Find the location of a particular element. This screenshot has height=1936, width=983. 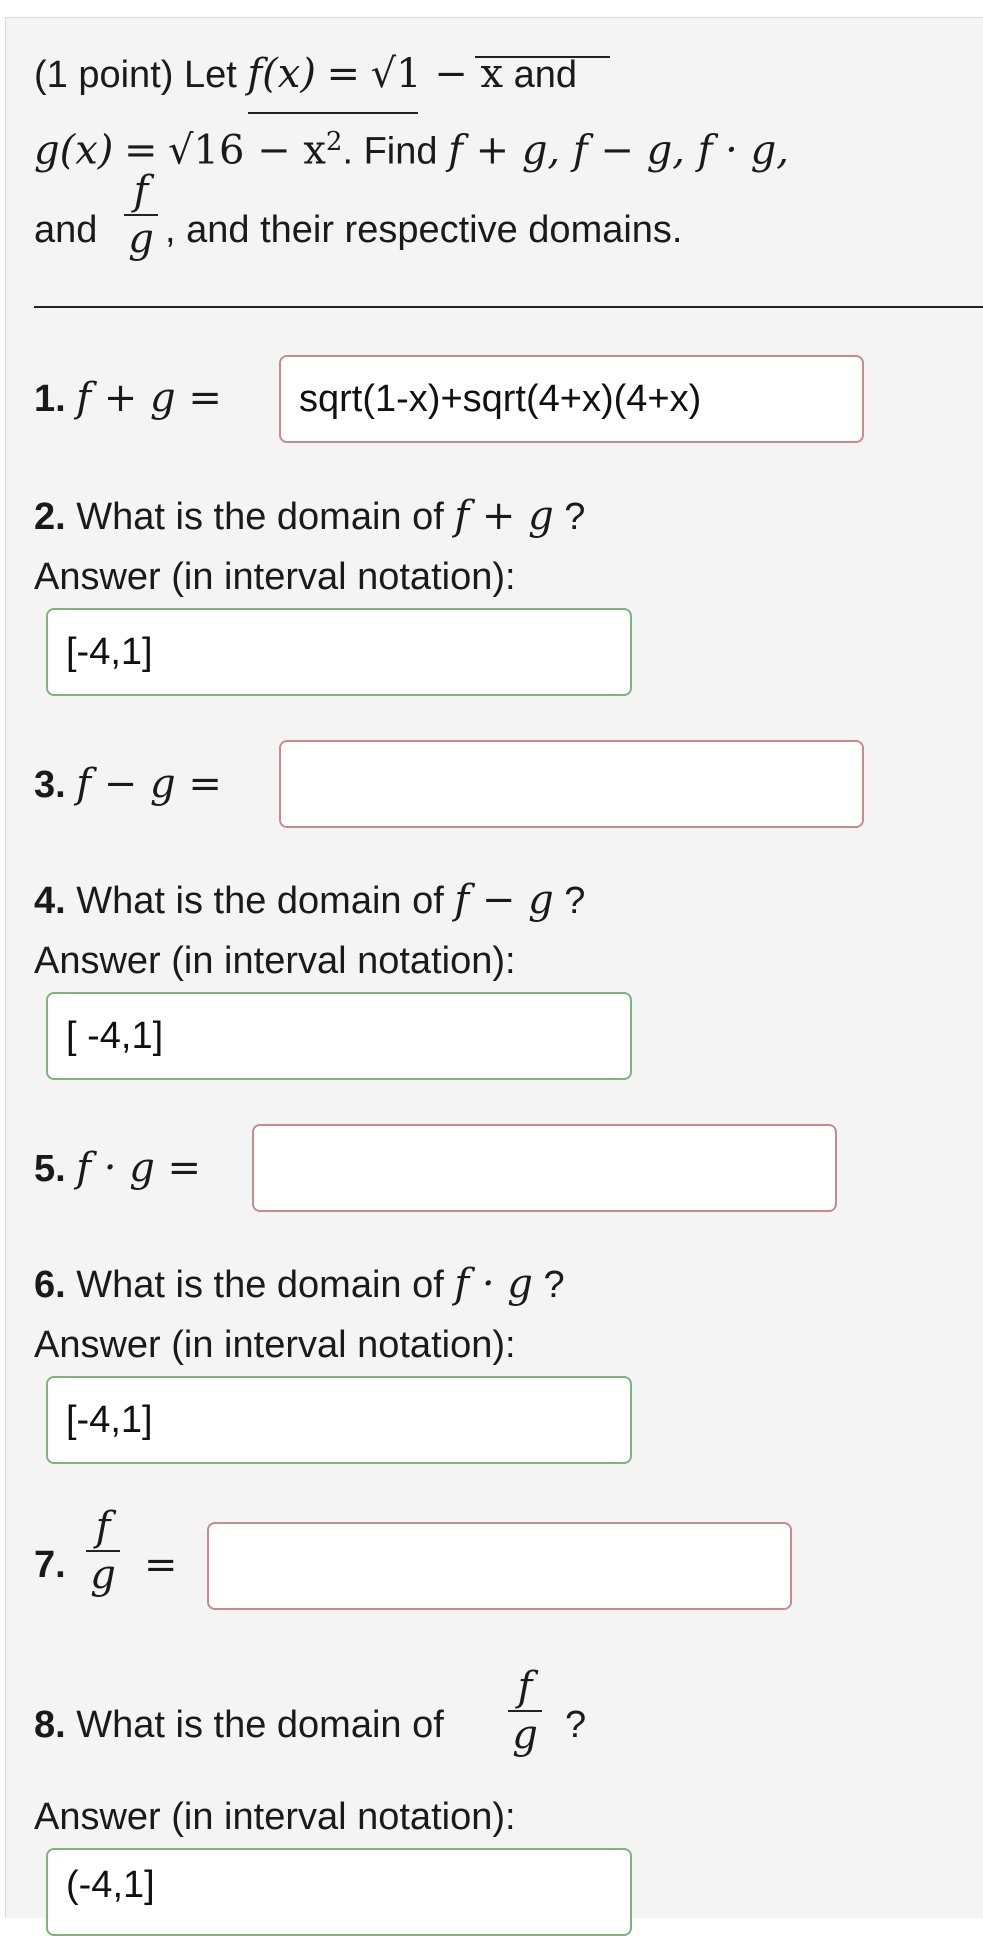

f-definition-lhs: f(x) is located at coordinates (281, 74).